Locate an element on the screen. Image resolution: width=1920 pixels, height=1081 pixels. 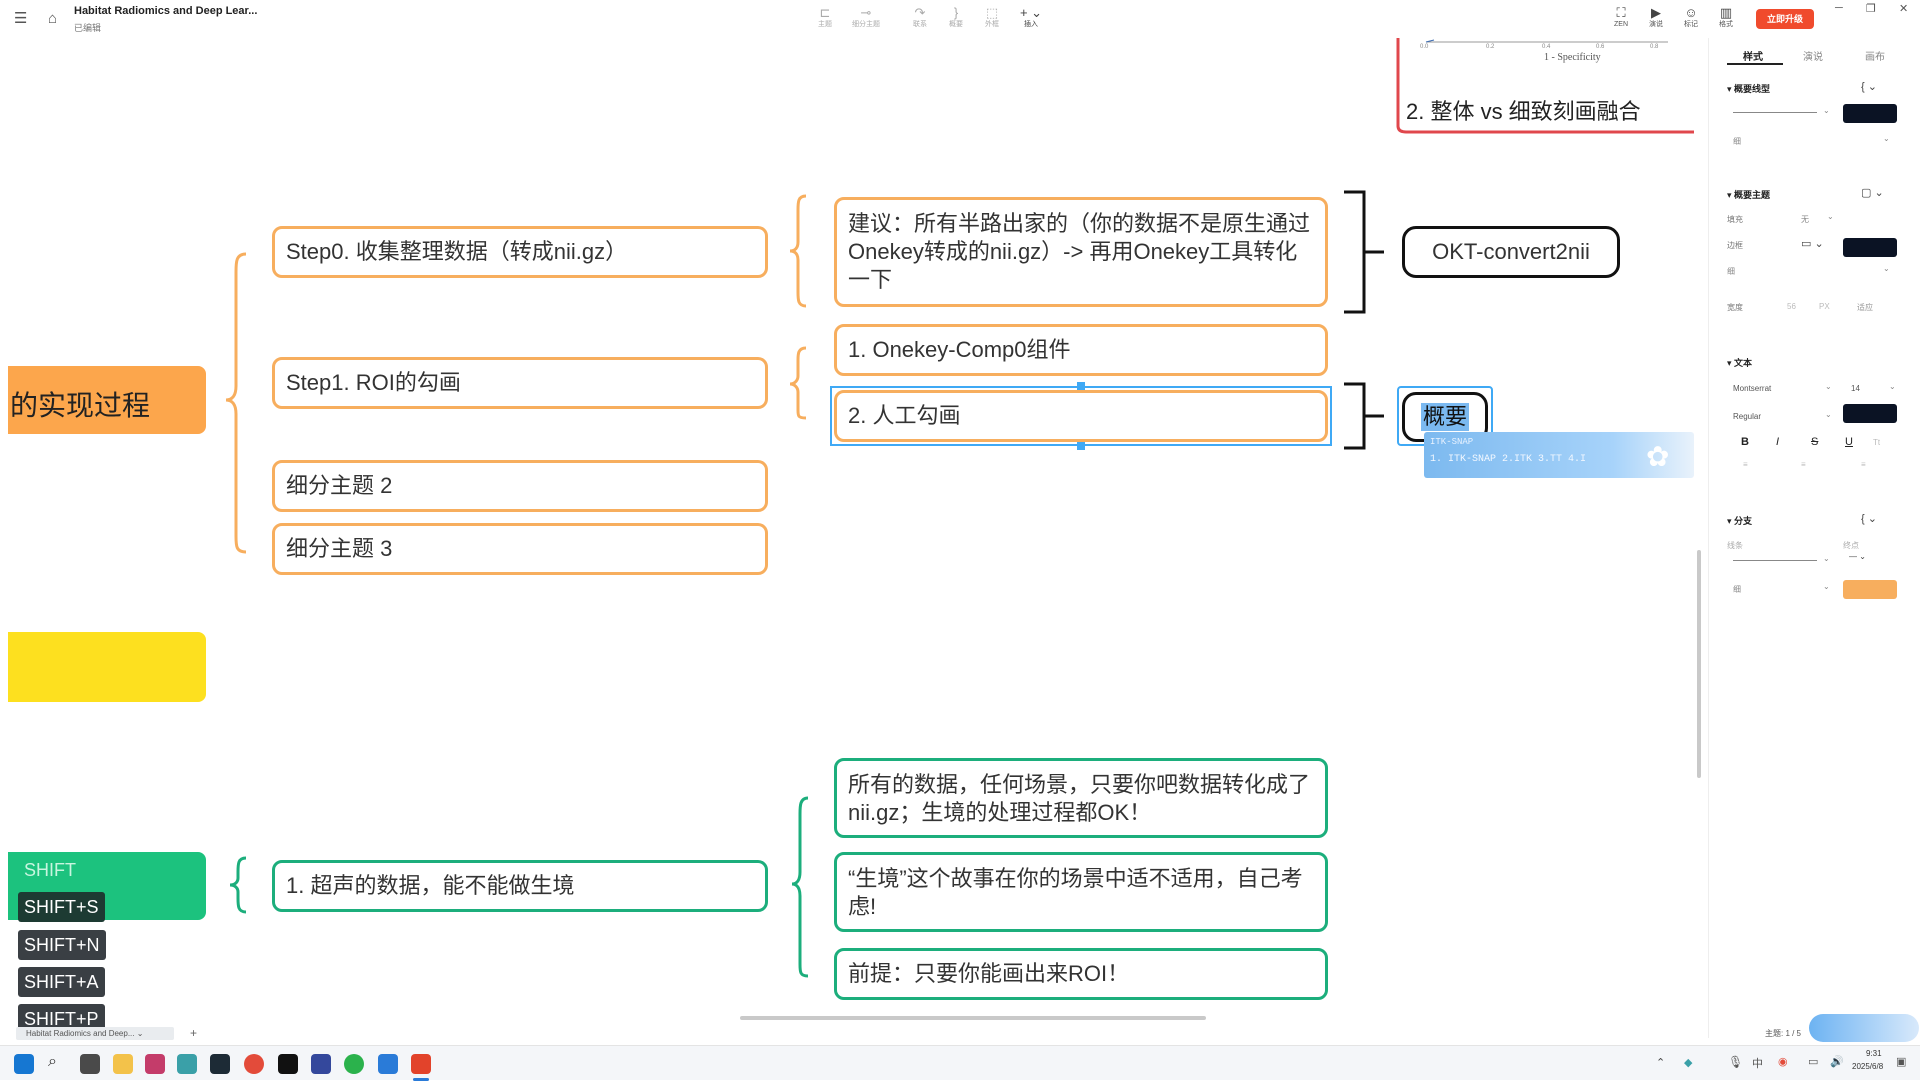
app-icon is located at coordinates (321, 1064).